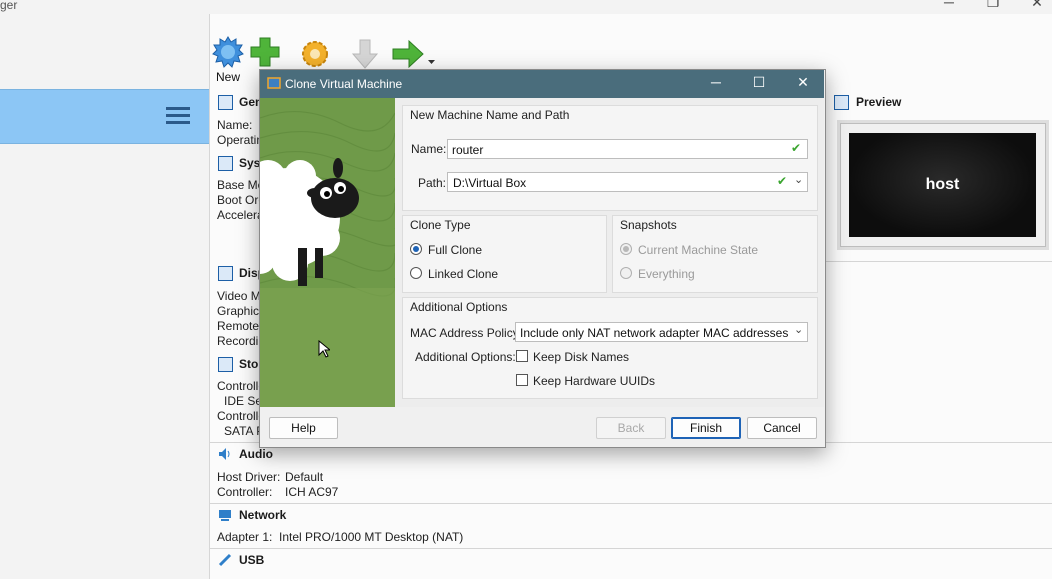  I want to click on path-label: Path:, so click(432, 183).